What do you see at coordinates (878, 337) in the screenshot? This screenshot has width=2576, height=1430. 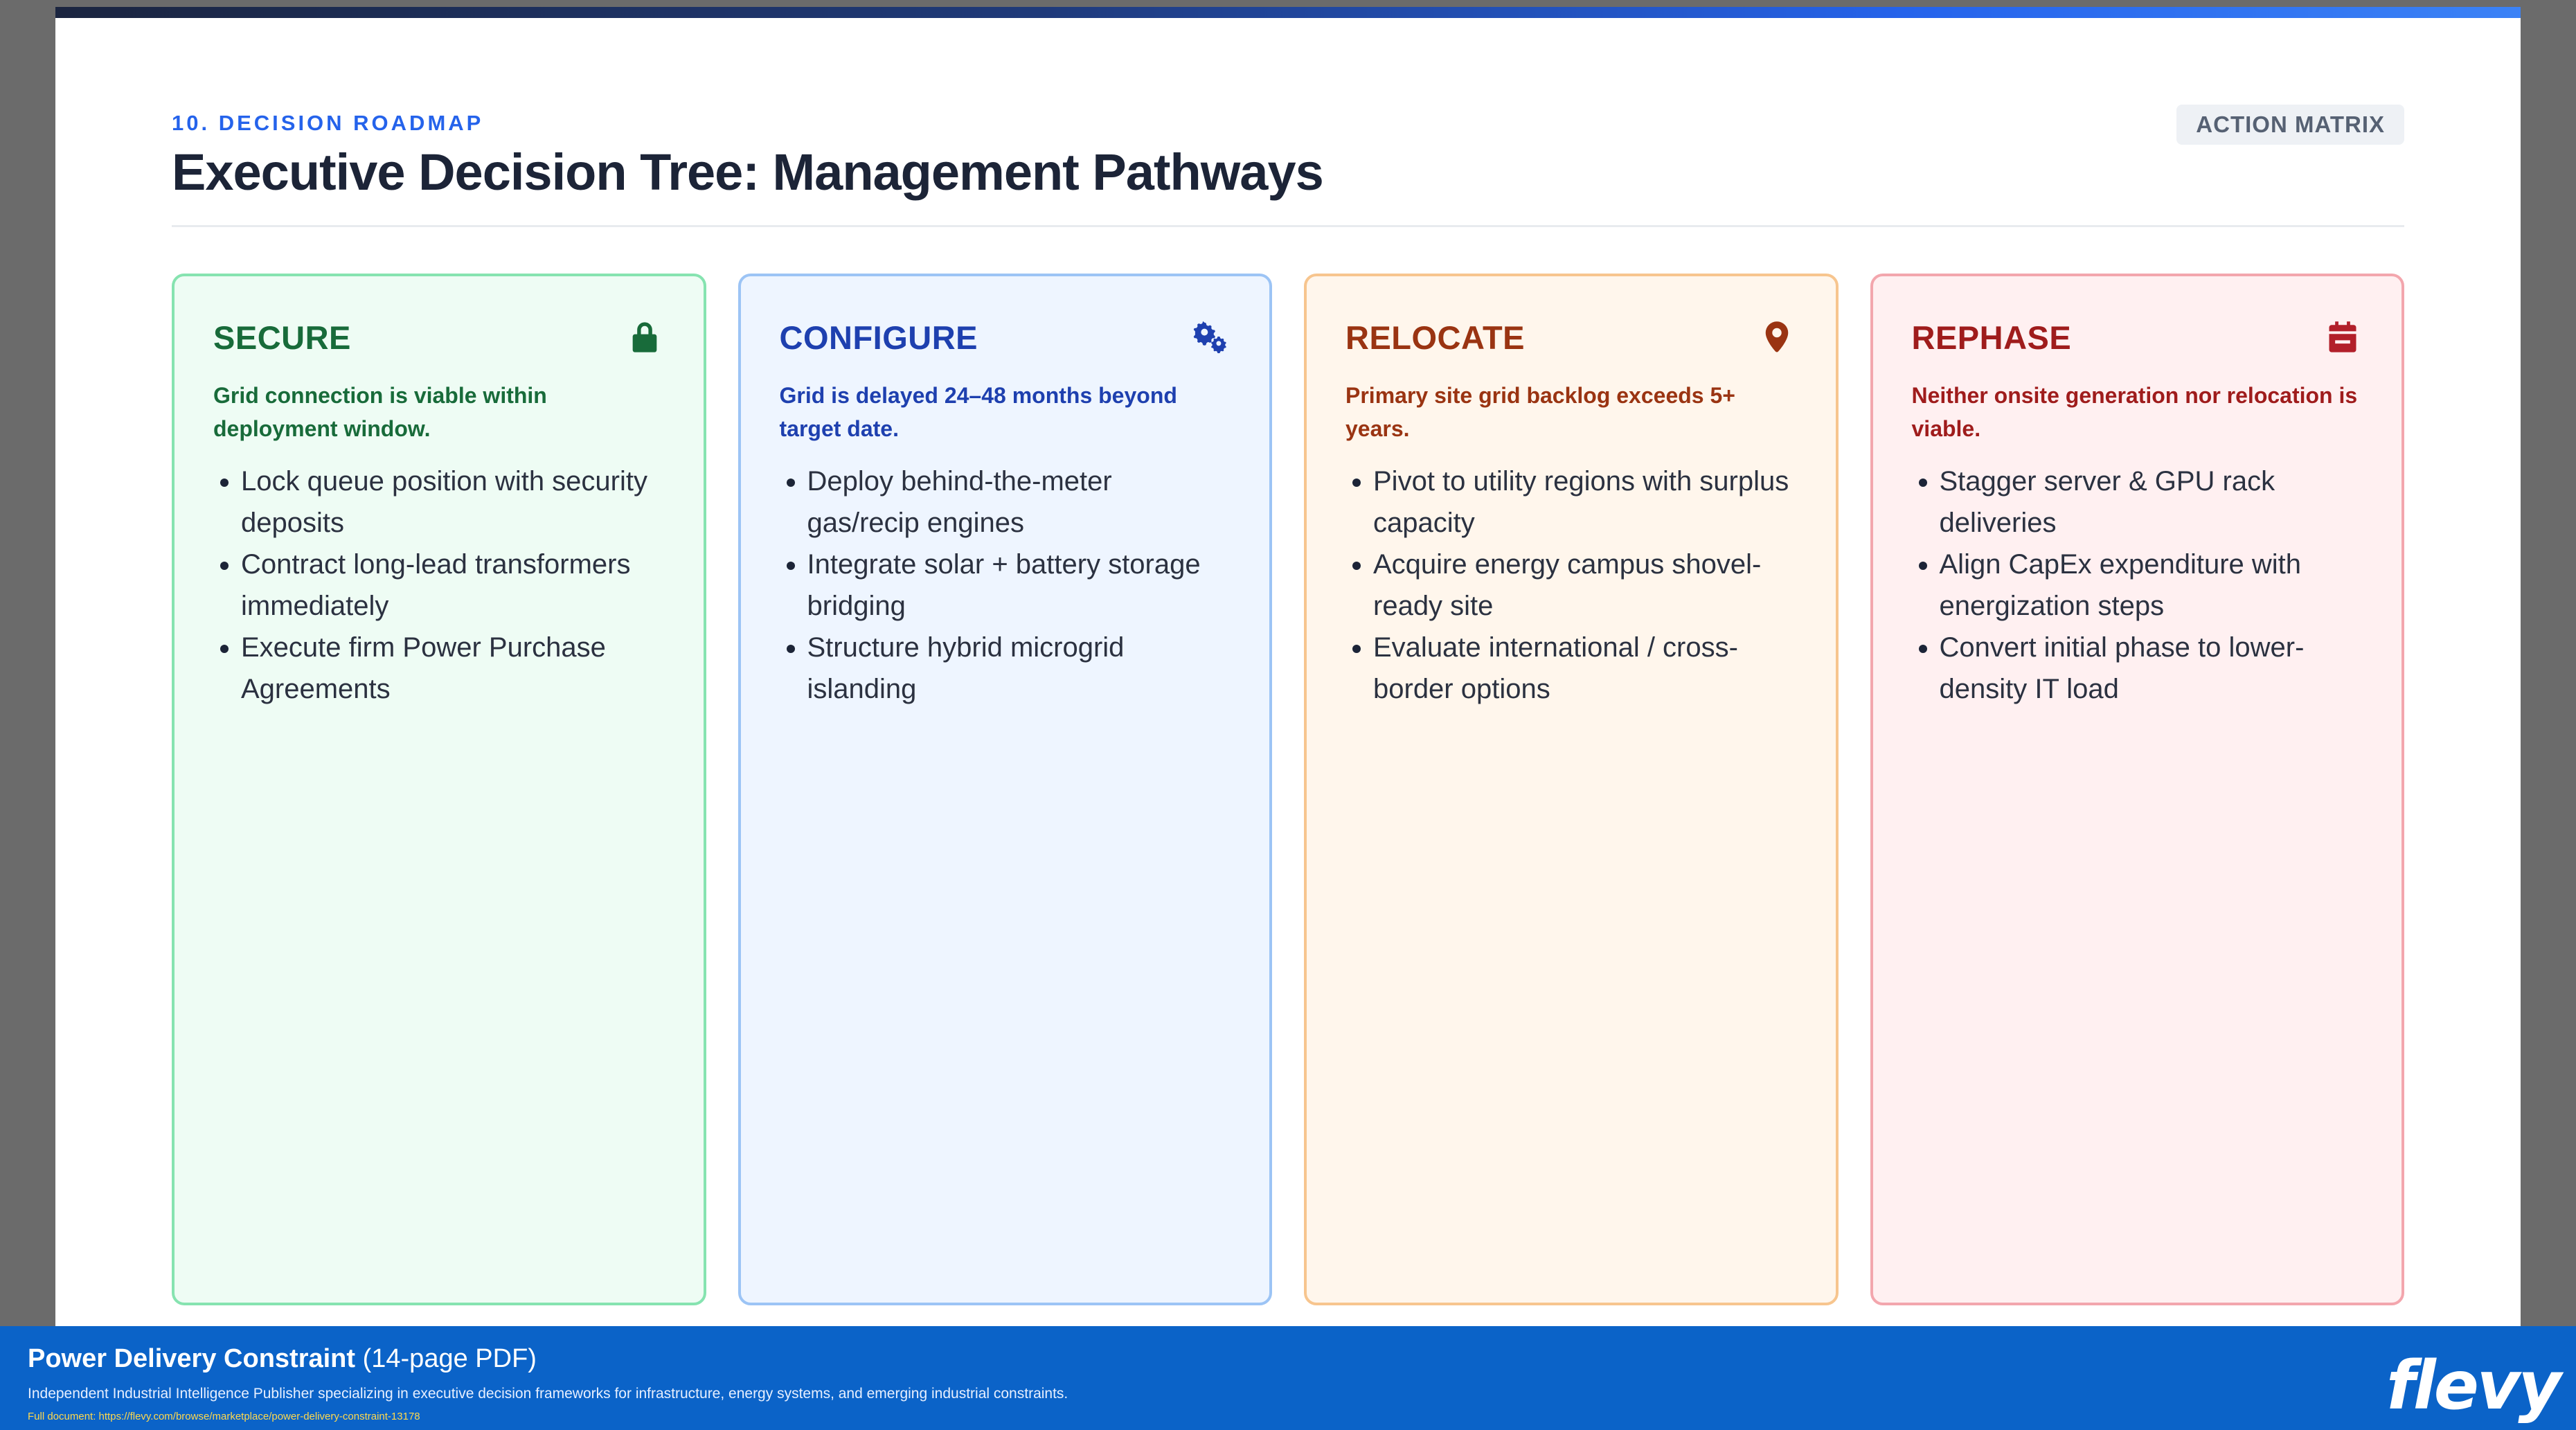 I see `card-title: CONFIGURE` at bounding box center [878, 337].